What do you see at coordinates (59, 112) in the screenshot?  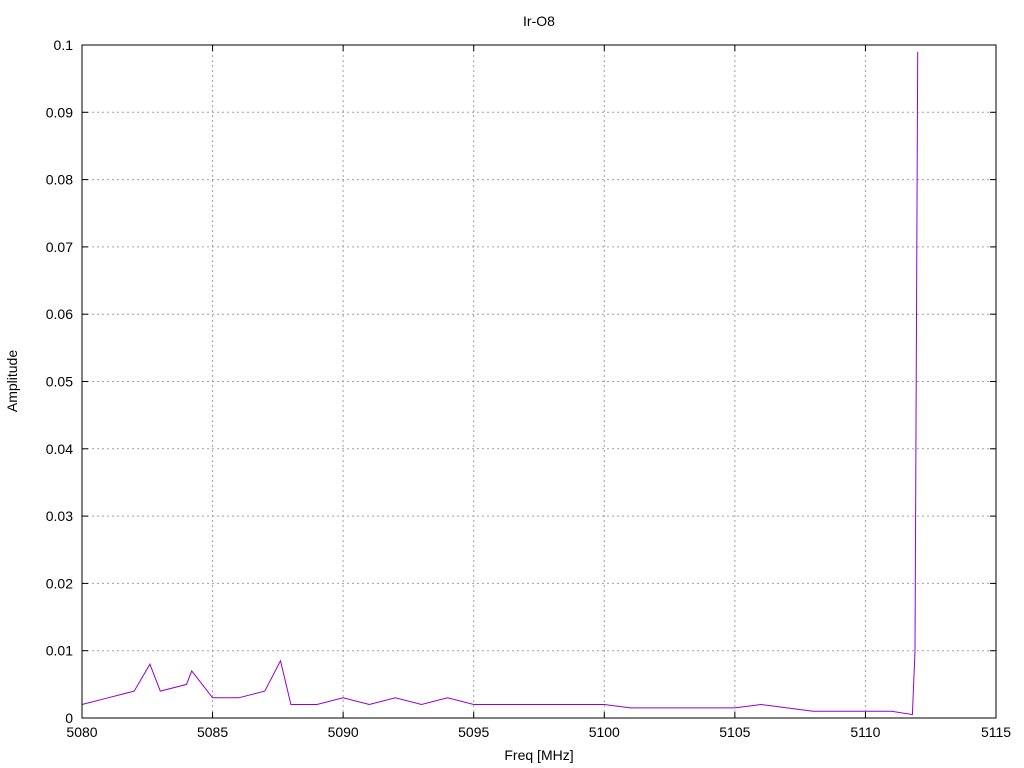 I see `y-tick-label: 0.09` at bounding box center [59, 112].